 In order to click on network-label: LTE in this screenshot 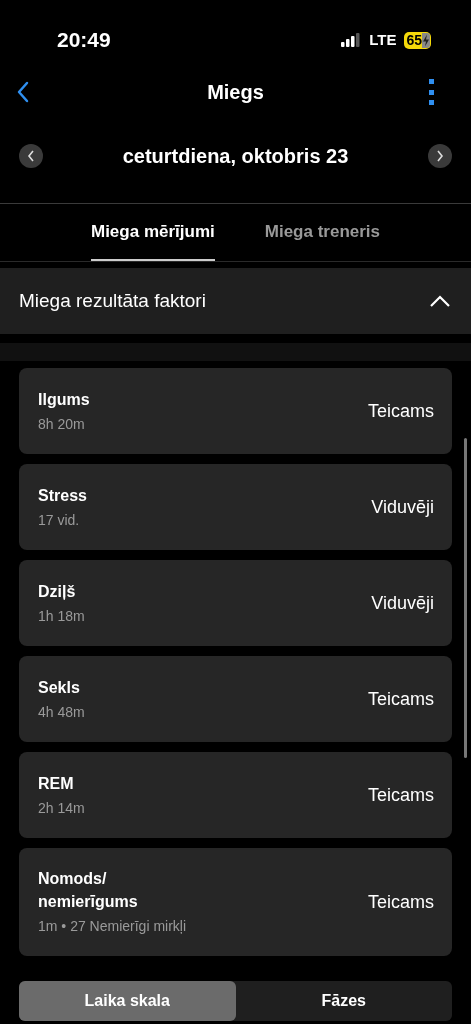, I will do `click(383, 39)`.